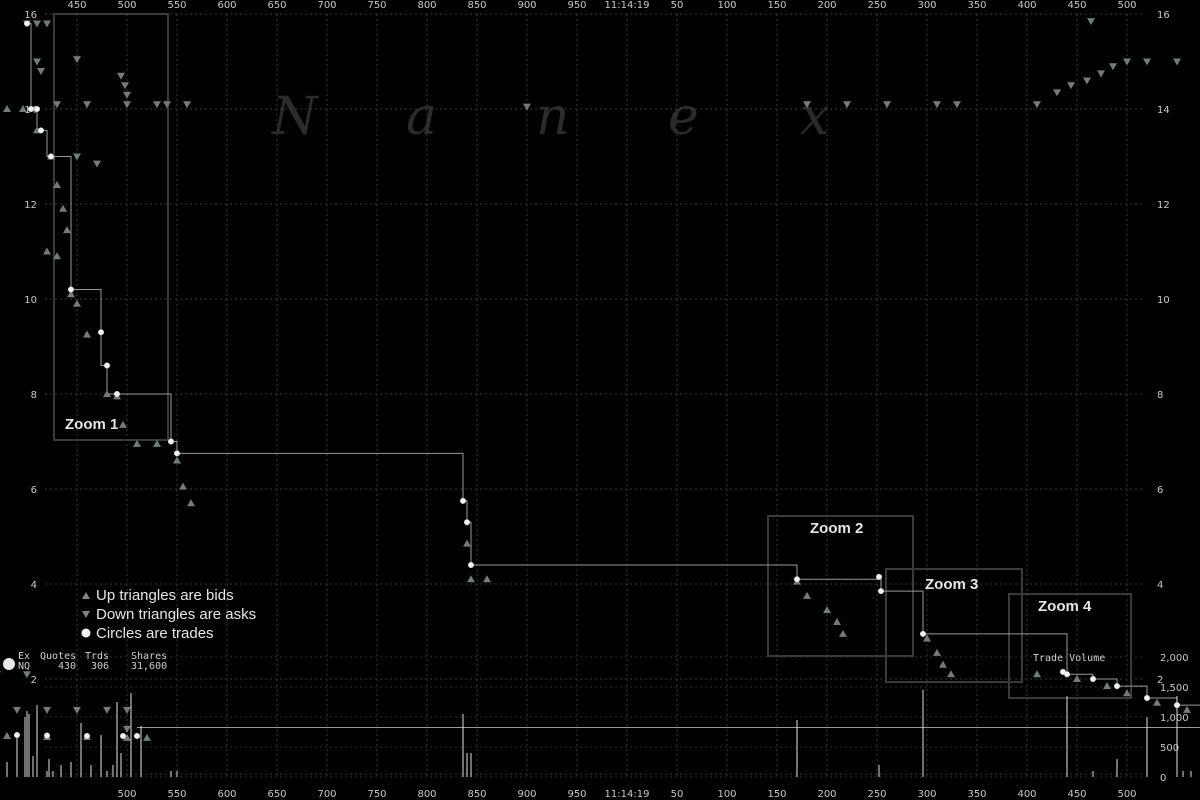  Describe the element at coordinates (1174, 718) in the screenshot. I see `volume-axis: 0 500 1,000 1,500 2,000` at that location.